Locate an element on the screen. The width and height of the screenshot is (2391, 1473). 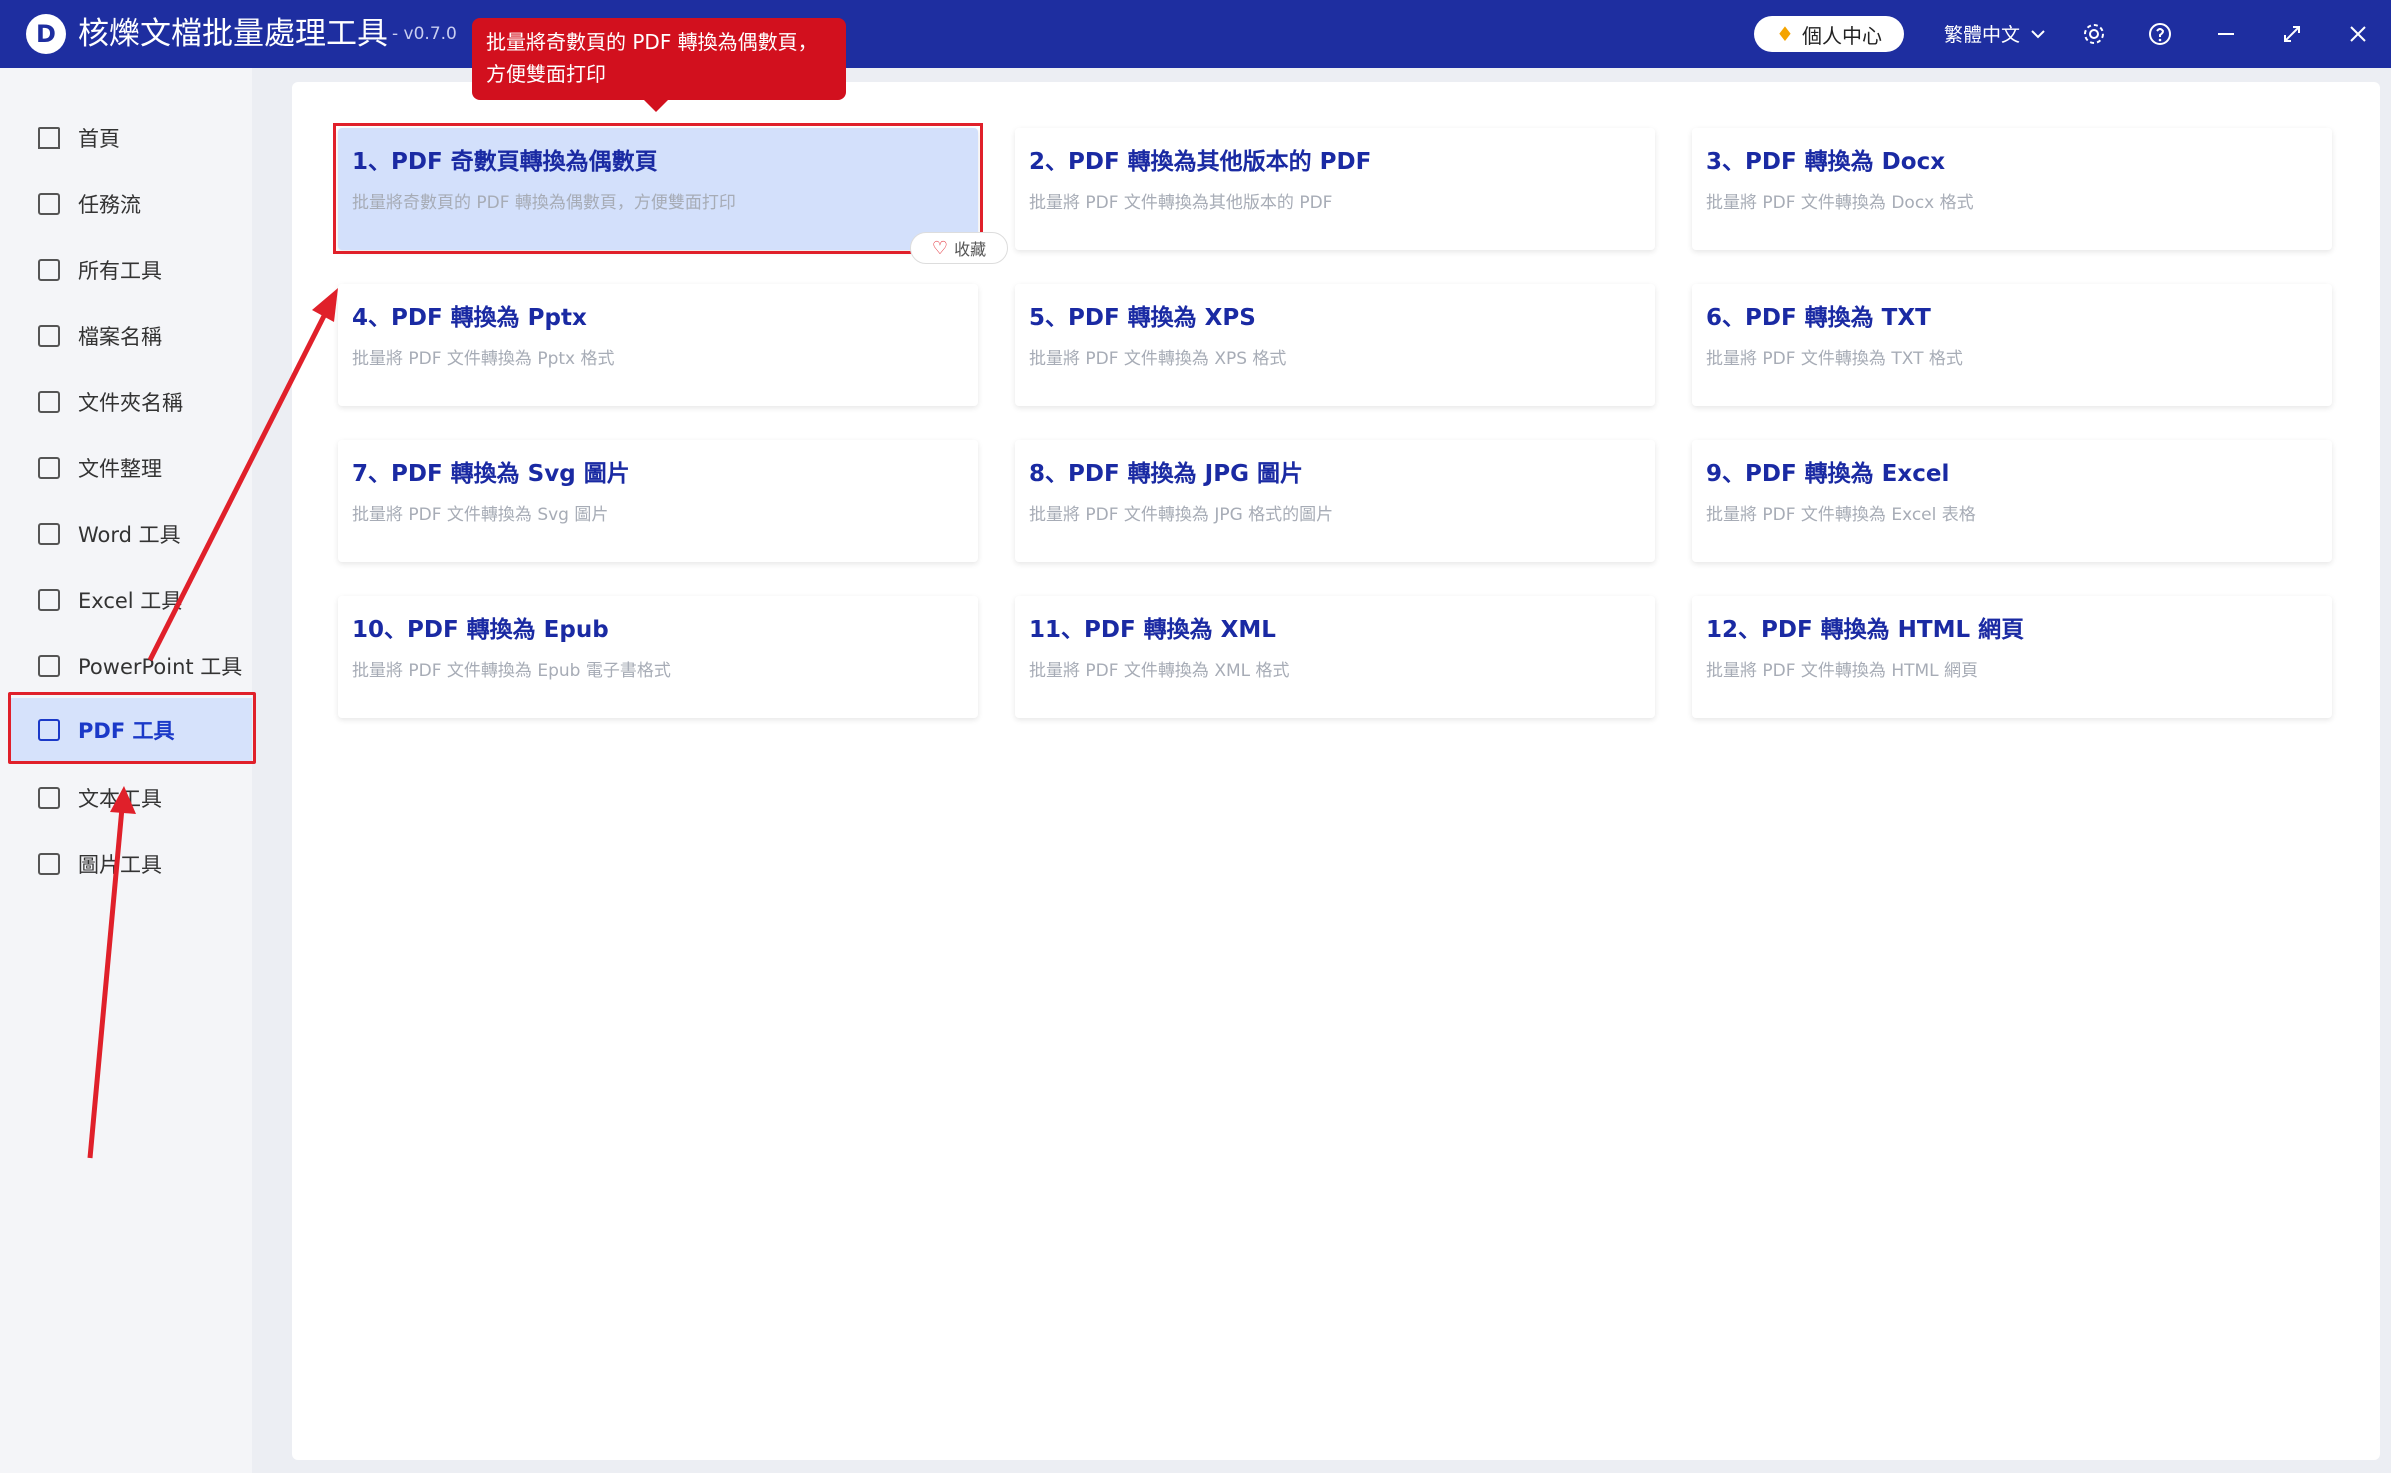
sidebar-item-label: Excel 工具 is located at coordinates (130, 601).